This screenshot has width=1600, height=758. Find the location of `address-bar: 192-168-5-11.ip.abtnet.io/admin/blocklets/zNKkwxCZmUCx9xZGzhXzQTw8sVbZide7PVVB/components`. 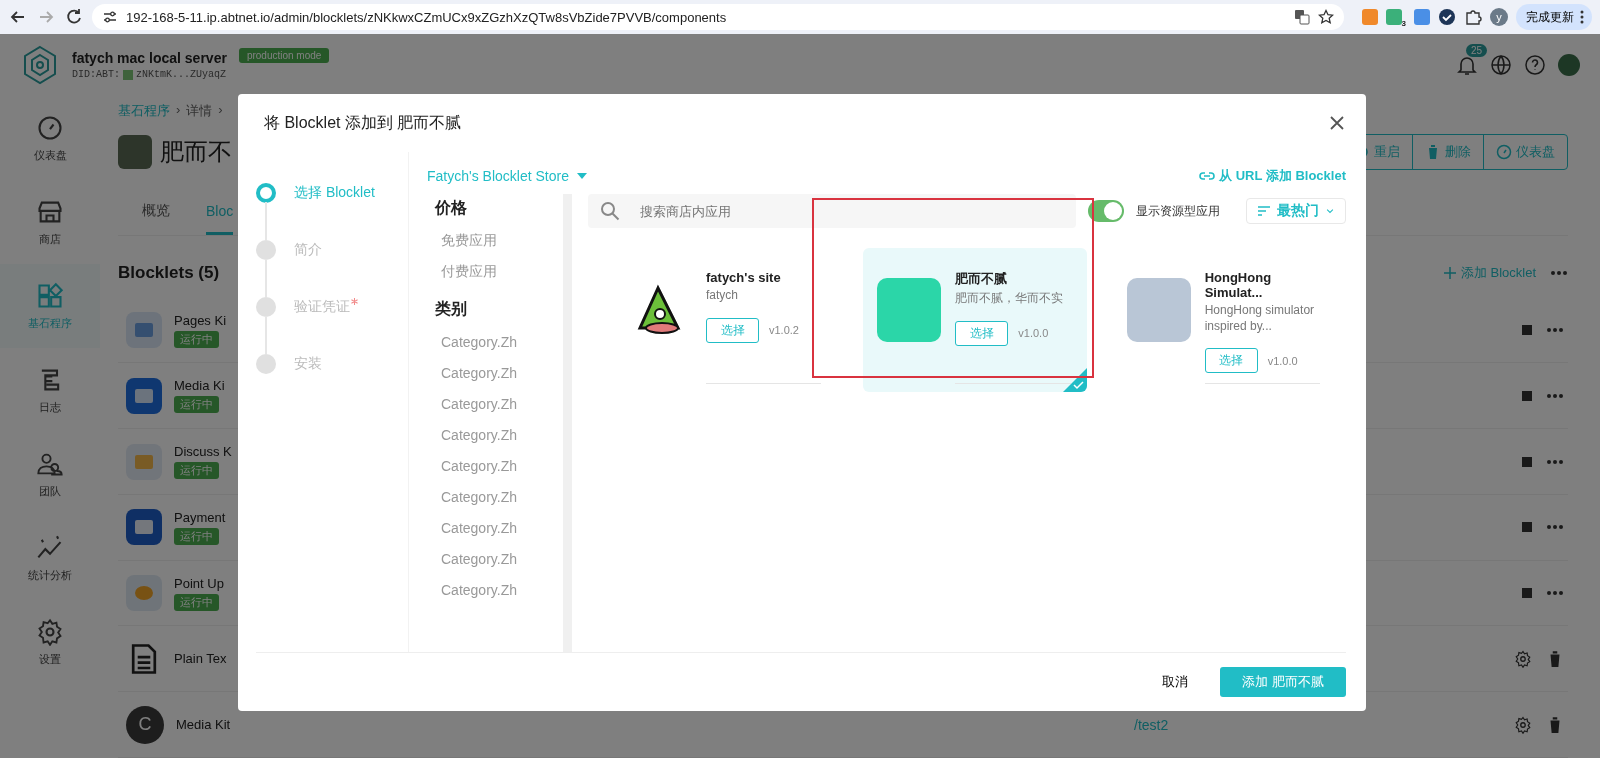

address-bar: 192-168-5-11.ip.abtnet.io/admin/blocklets/zNKkwxCZmUCx9xZGzhXzQTw8sVbZide7PVVB/components is located at coordinates (718, 17).